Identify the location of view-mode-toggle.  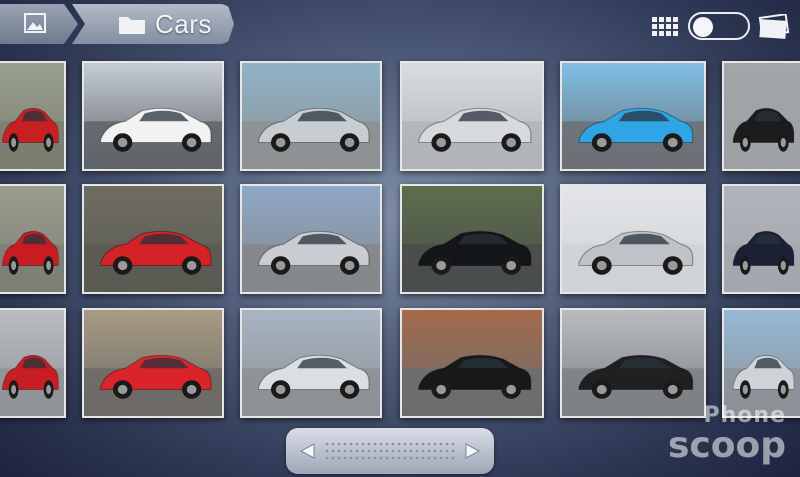
(719, 26).